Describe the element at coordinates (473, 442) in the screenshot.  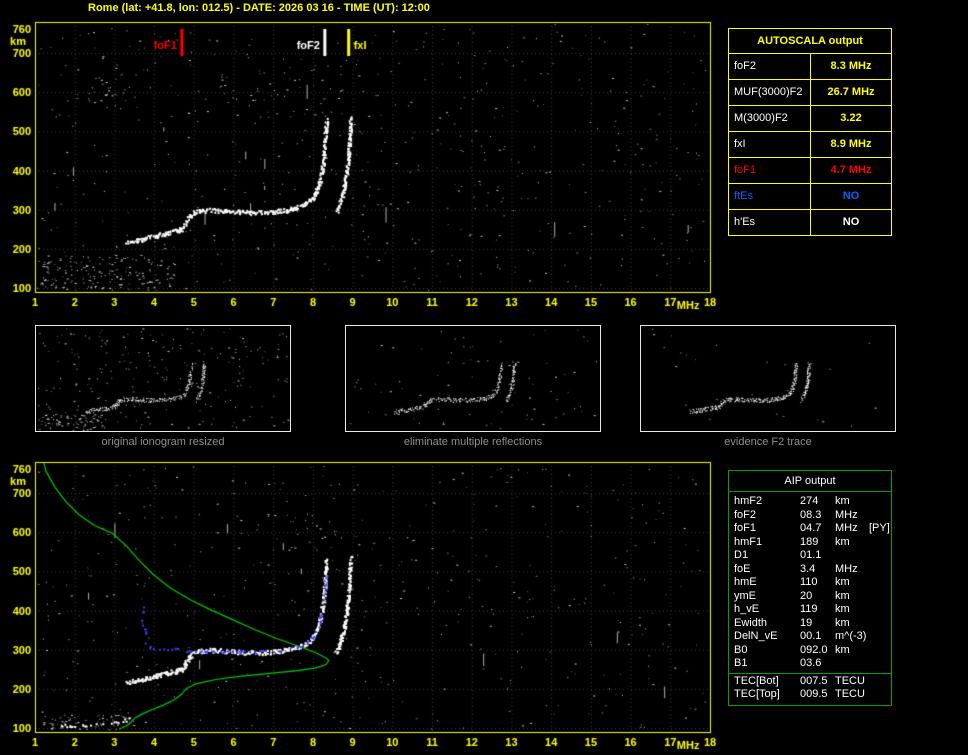
I see `thumbnail-caption: eliminate multiple reflections` at that location.